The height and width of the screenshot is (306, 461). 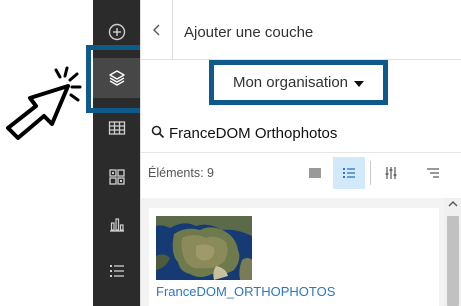 I want to click on pointer-cursor-icon, so click(x=44, y=103).